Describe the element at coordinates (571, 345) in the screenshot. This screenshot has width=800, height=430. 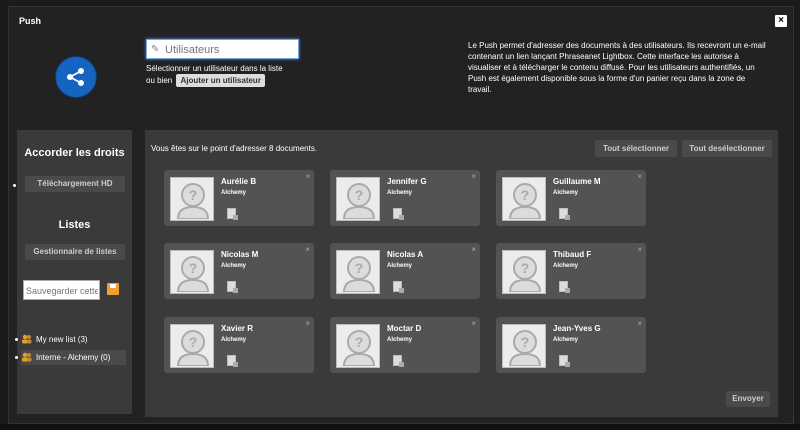
I see `user-card: ? Jean-Yves G Alchemy ×` at that location.